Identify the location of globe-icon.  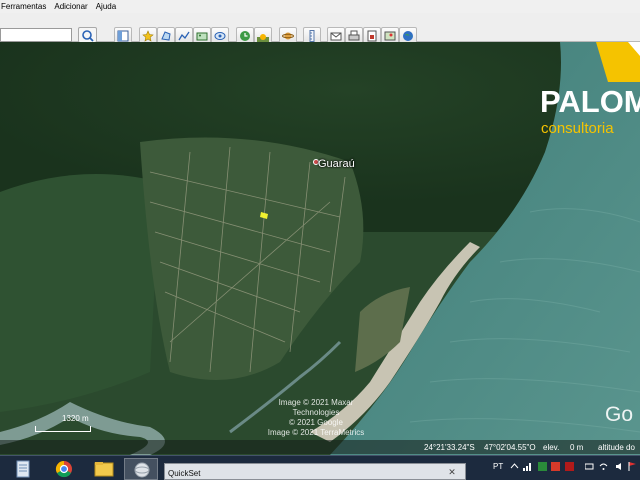
(408, 36).